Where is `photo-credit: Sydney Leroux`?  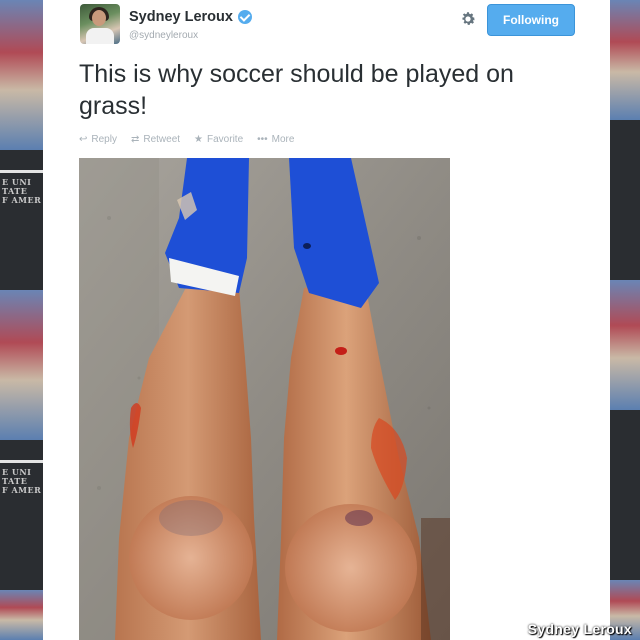 photo-credit: Sydney Leroux is located at coordinates (579, 629).